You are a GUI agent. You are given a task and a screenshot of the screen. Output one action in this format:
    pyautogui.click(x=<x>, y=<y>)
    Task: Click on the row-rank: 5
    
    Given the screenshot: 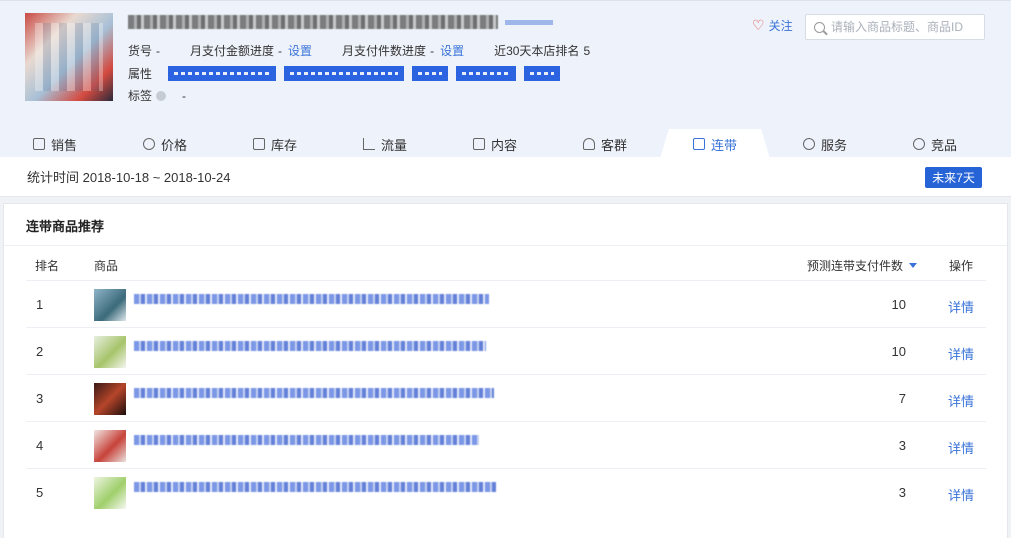 What is the action you would take?
    pyautogui.click(x=40, y=492)
    